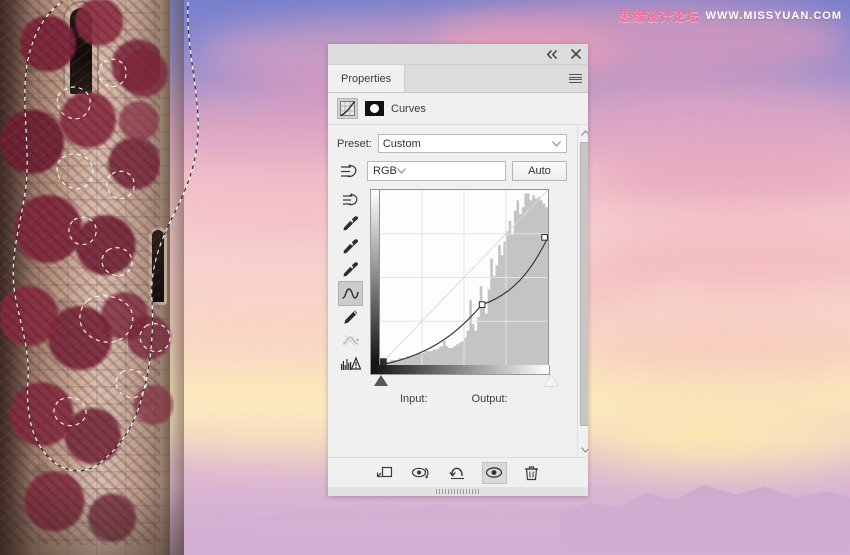 The image size is (850, 555). Describe the element at coordinates (350, 223) in the screenshot. I see `eyedropper-black-point-icon` at that location.